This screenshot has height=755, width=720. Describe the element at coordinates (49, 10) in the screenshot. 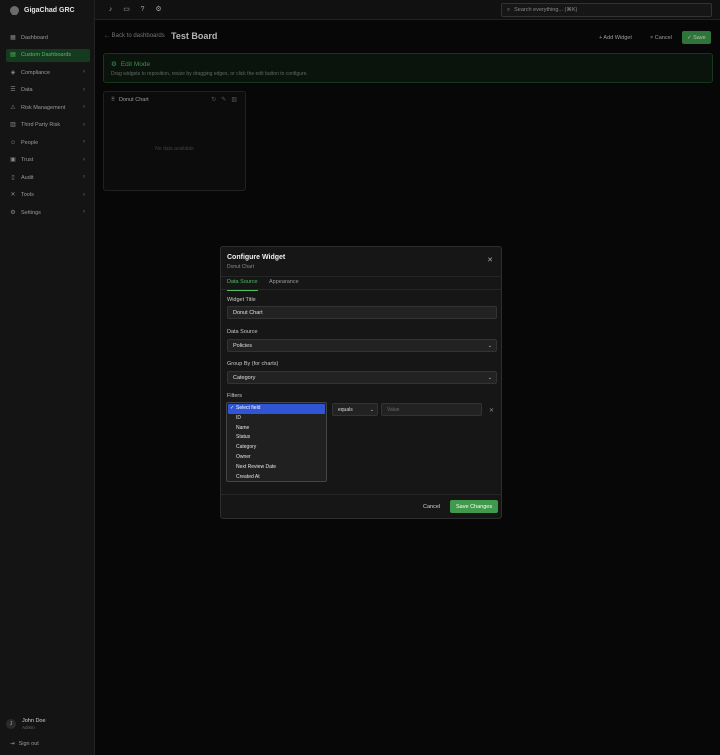

I see `app-name: GigaChad GRC` at that location.